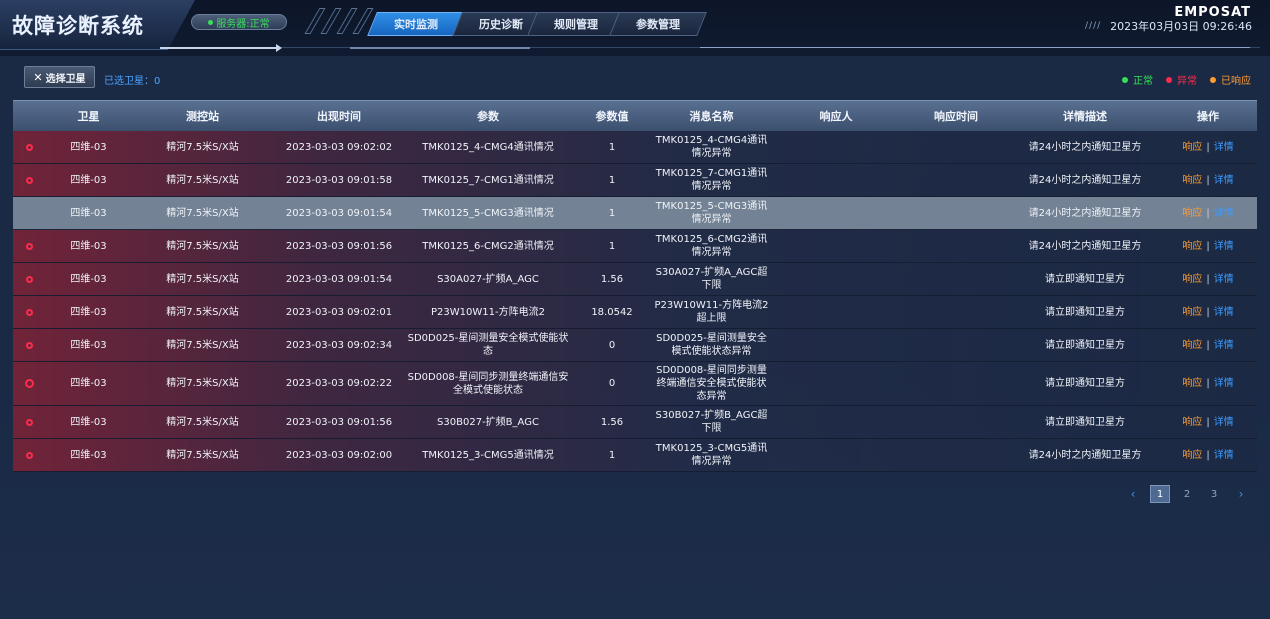 Image resolution: width=1270 pixels, height=619 pixels. What do you see at coordinates (1208, 116) in the screenshot?
I see `col-operations: 操作` at bounding box center [1208, 116].